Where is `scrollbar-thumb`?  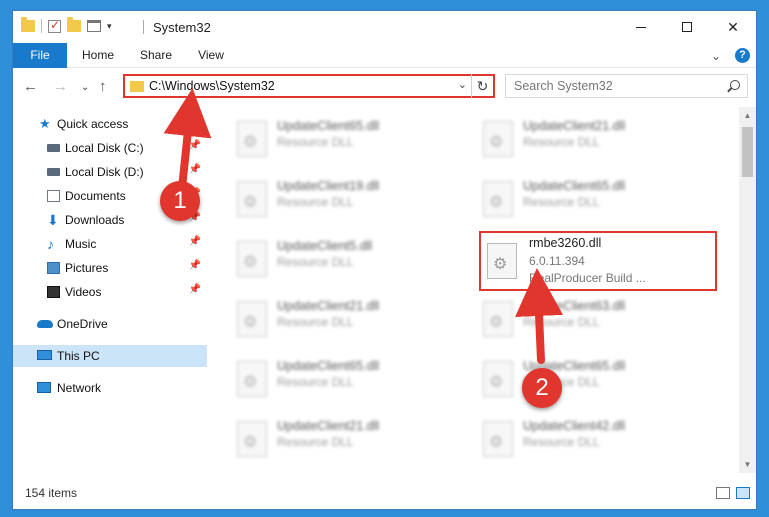
scrollbar-thumb is located at coordinates (747, 152).